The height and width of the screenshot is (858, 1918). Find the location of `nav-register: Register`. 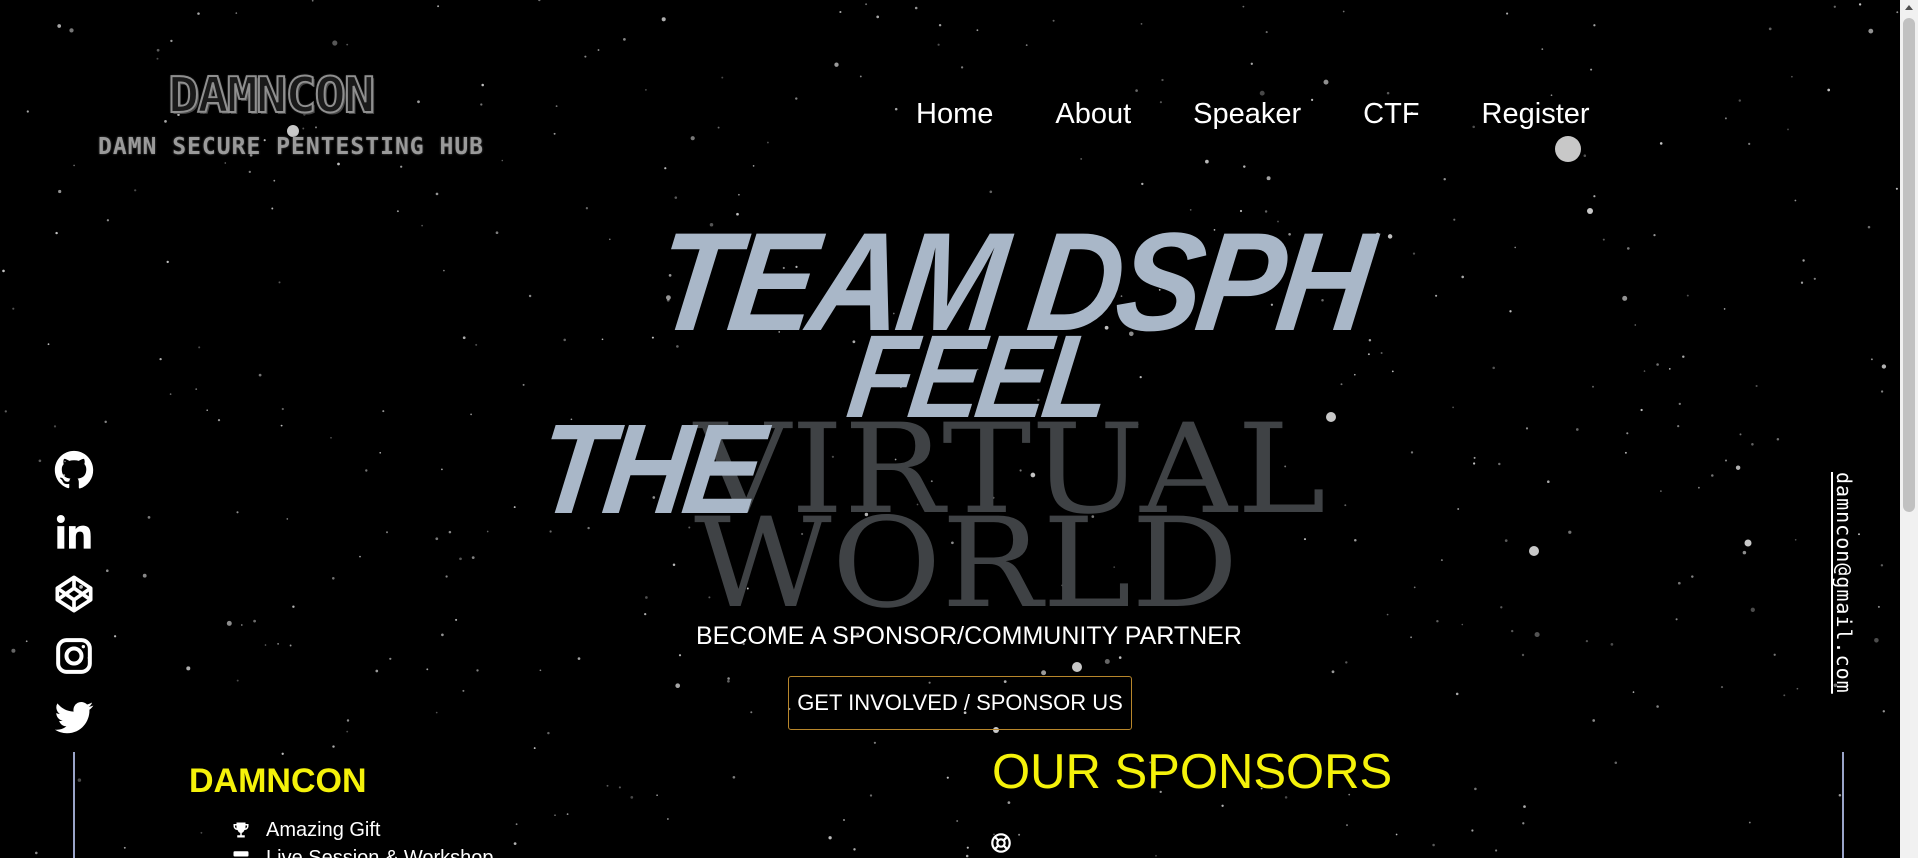

nav-register: Register is located at coordinates (1536, 114).